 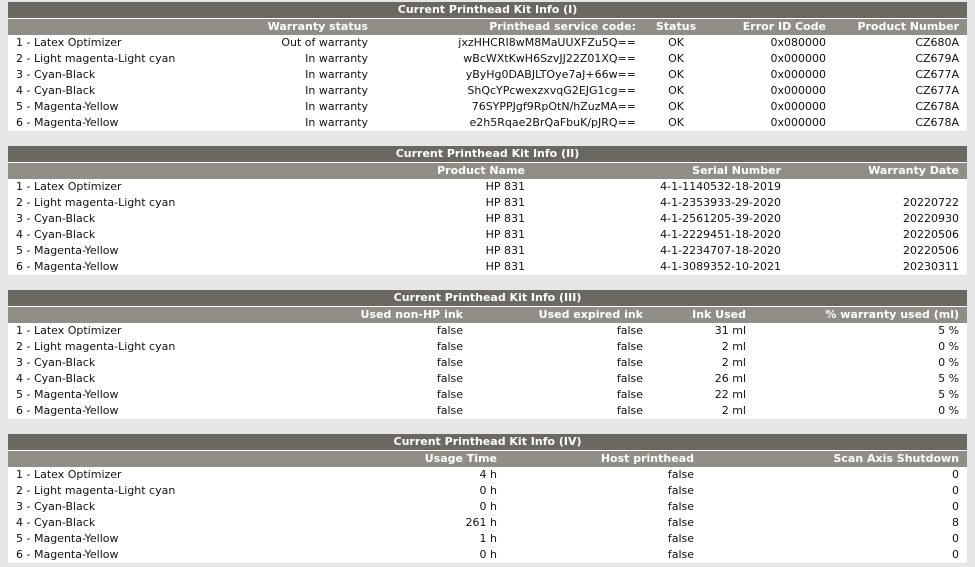 I want to click on service-code: yByHg0DABJLTOye7aJ+66w==, so click(x=510, y=75).